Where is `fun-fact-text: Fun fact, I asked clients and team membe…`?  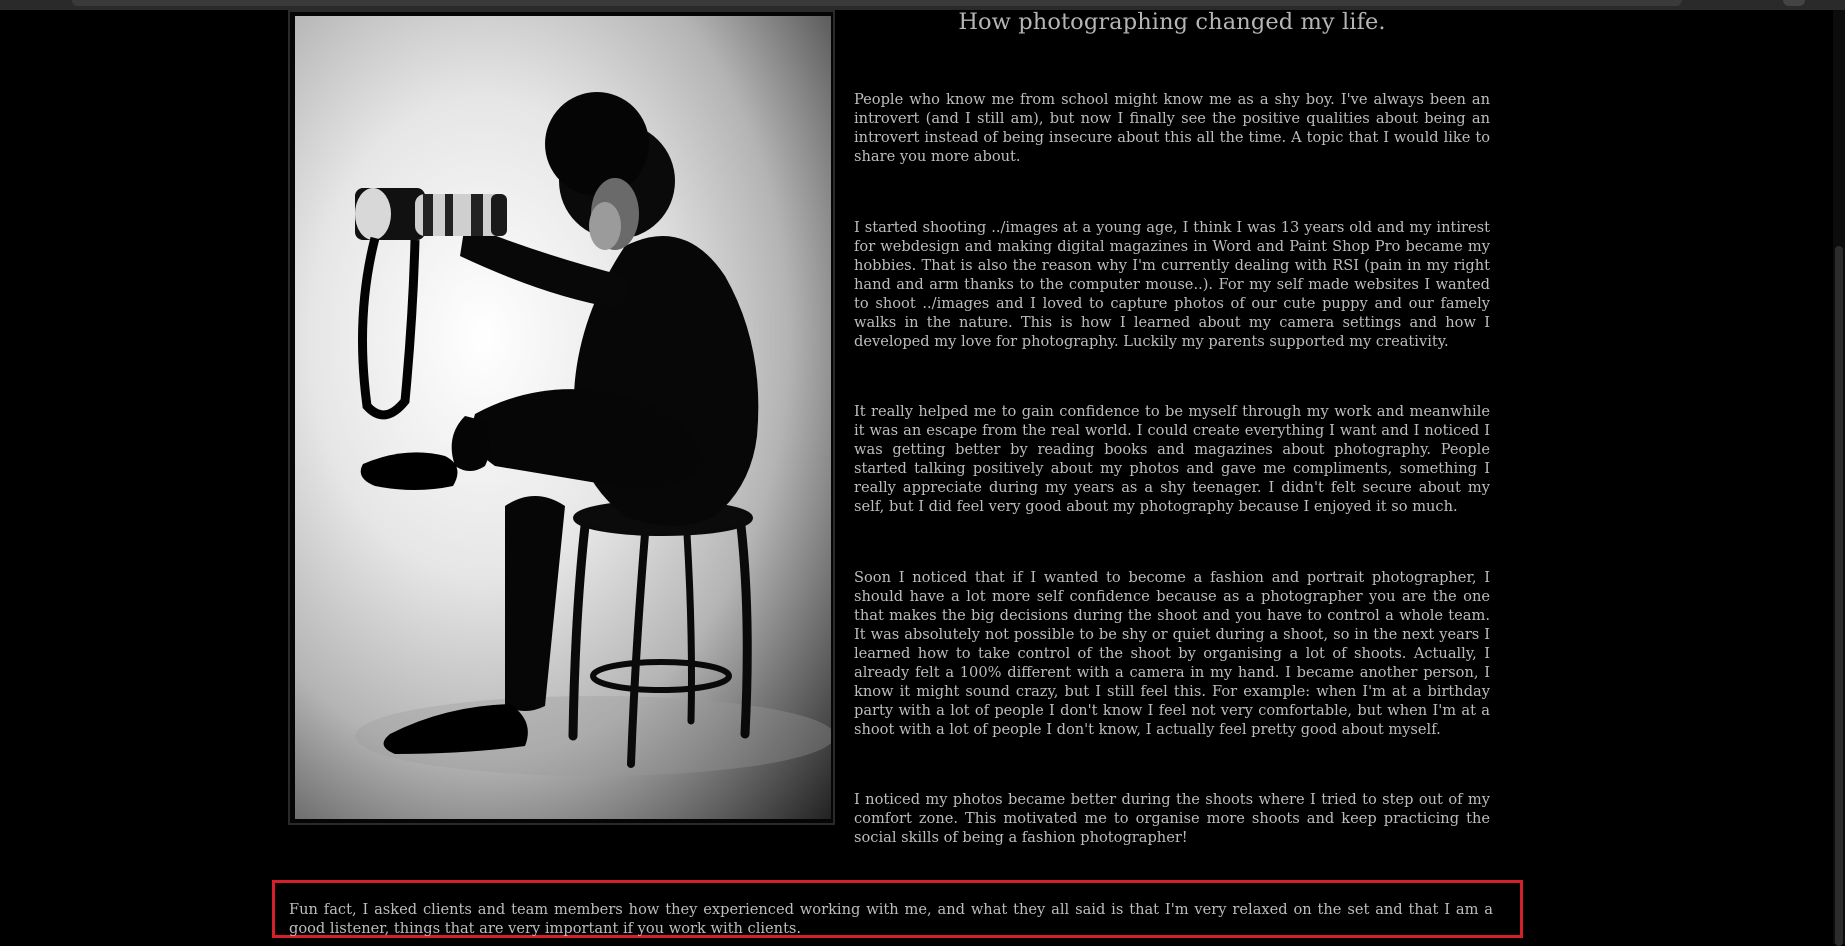 fun-fact-text: Fun fact, I asked clients and team membe… is located at coordinates (891, 919).